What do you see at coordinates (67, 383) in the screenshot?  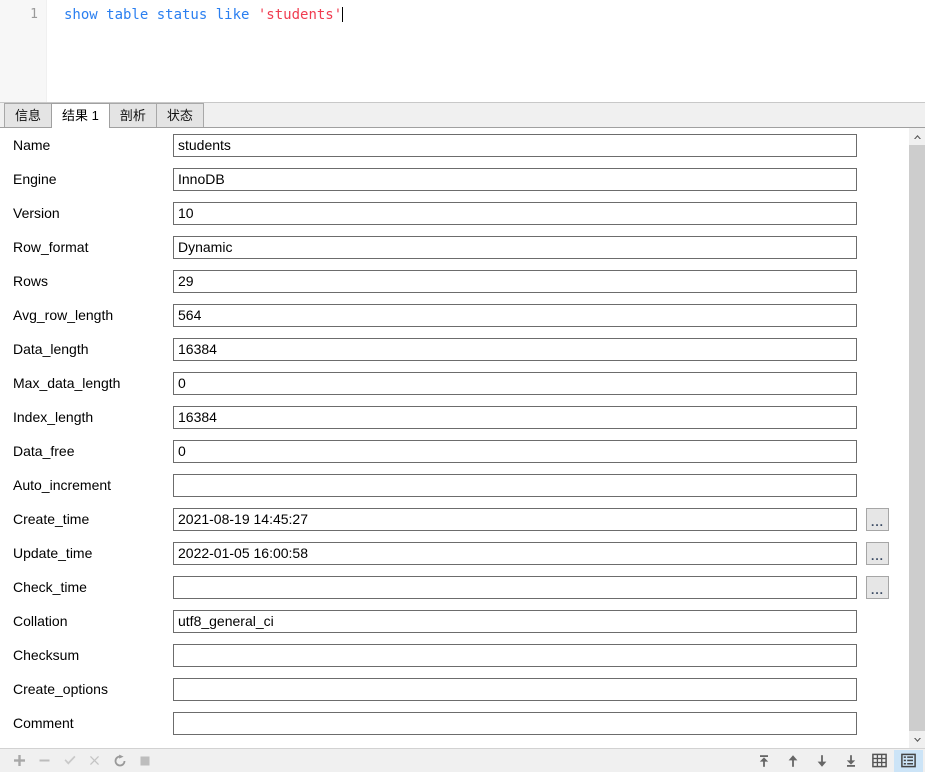 I see `field-label-max-data-length: Max_data_length` at bounding box center [67, 383].